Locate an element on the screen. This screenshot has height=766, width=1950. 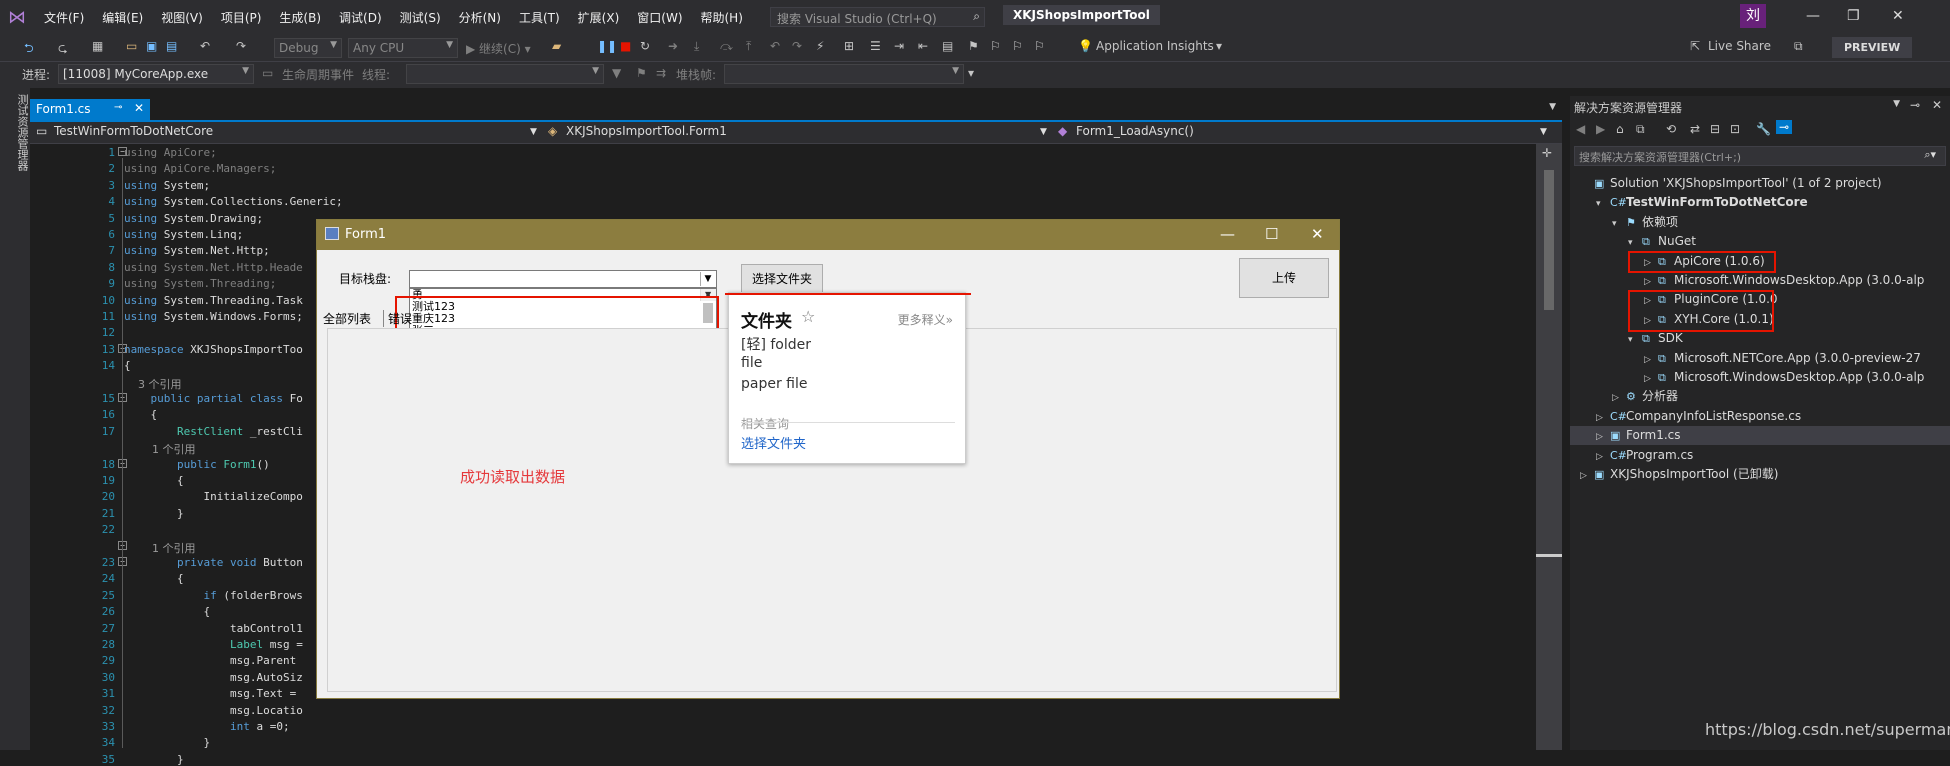
chevron-down-icon: ▾ is located at coordinates (1219, 46).